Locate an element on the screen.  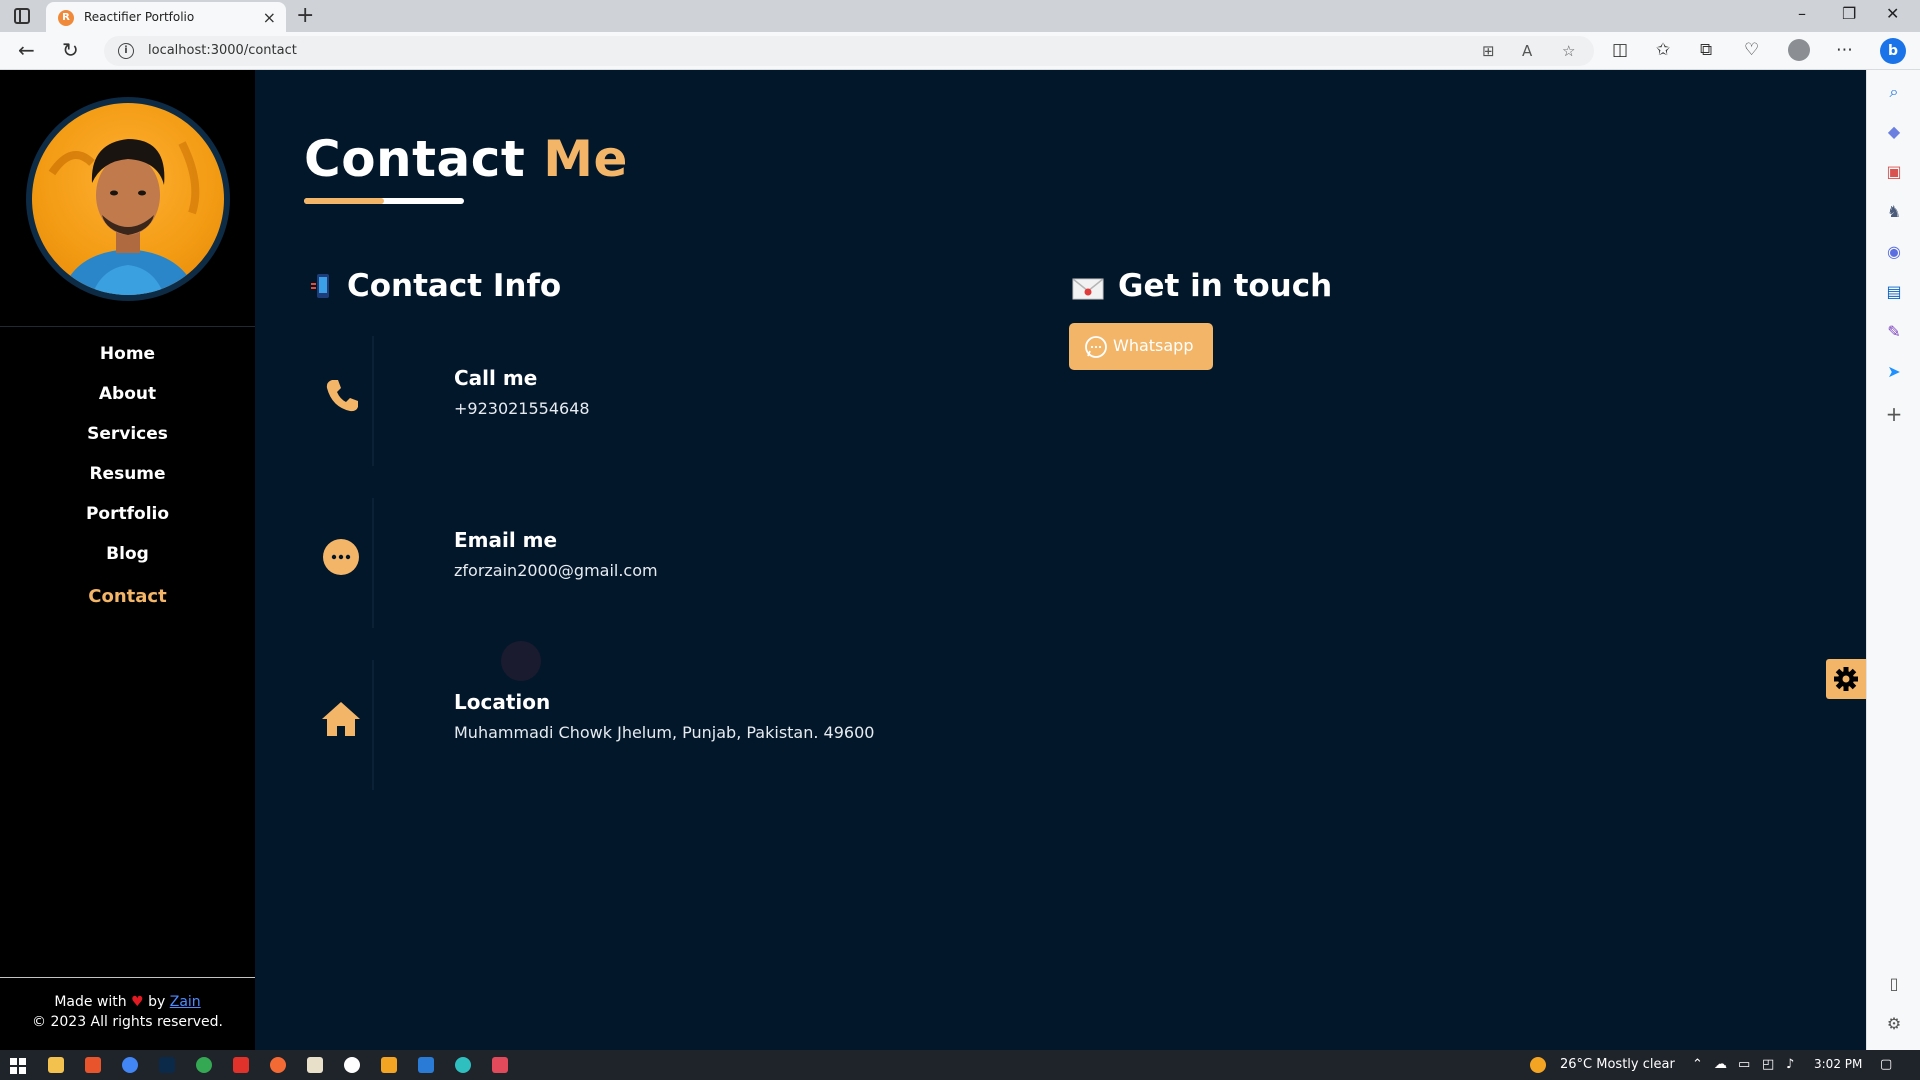
add-sidebar-app-icon: + is located at coordinates (1894, 414).